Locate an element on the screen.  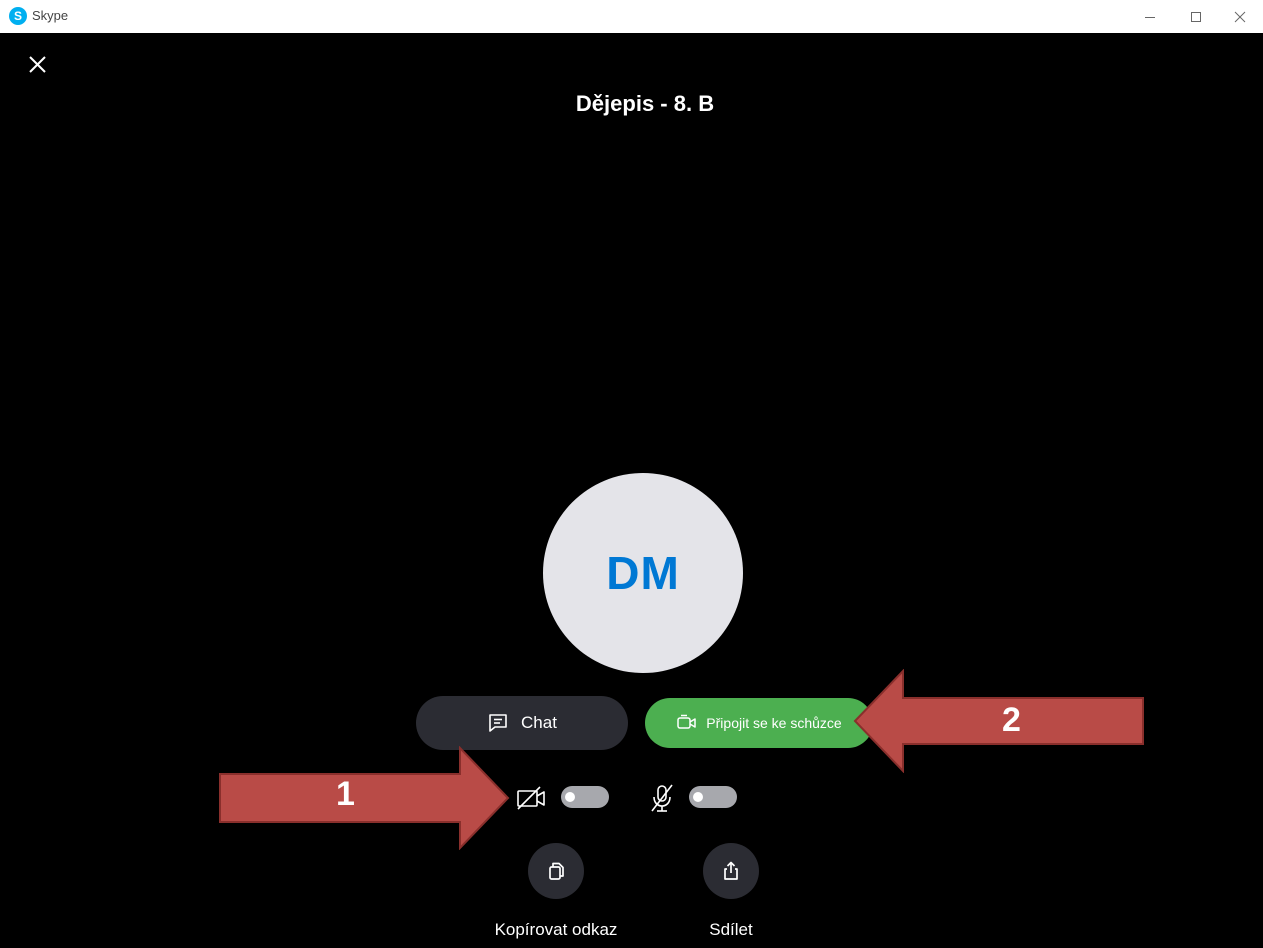
copy-link-label: Kopírovat odkaz is located at coordinates (556, 929).